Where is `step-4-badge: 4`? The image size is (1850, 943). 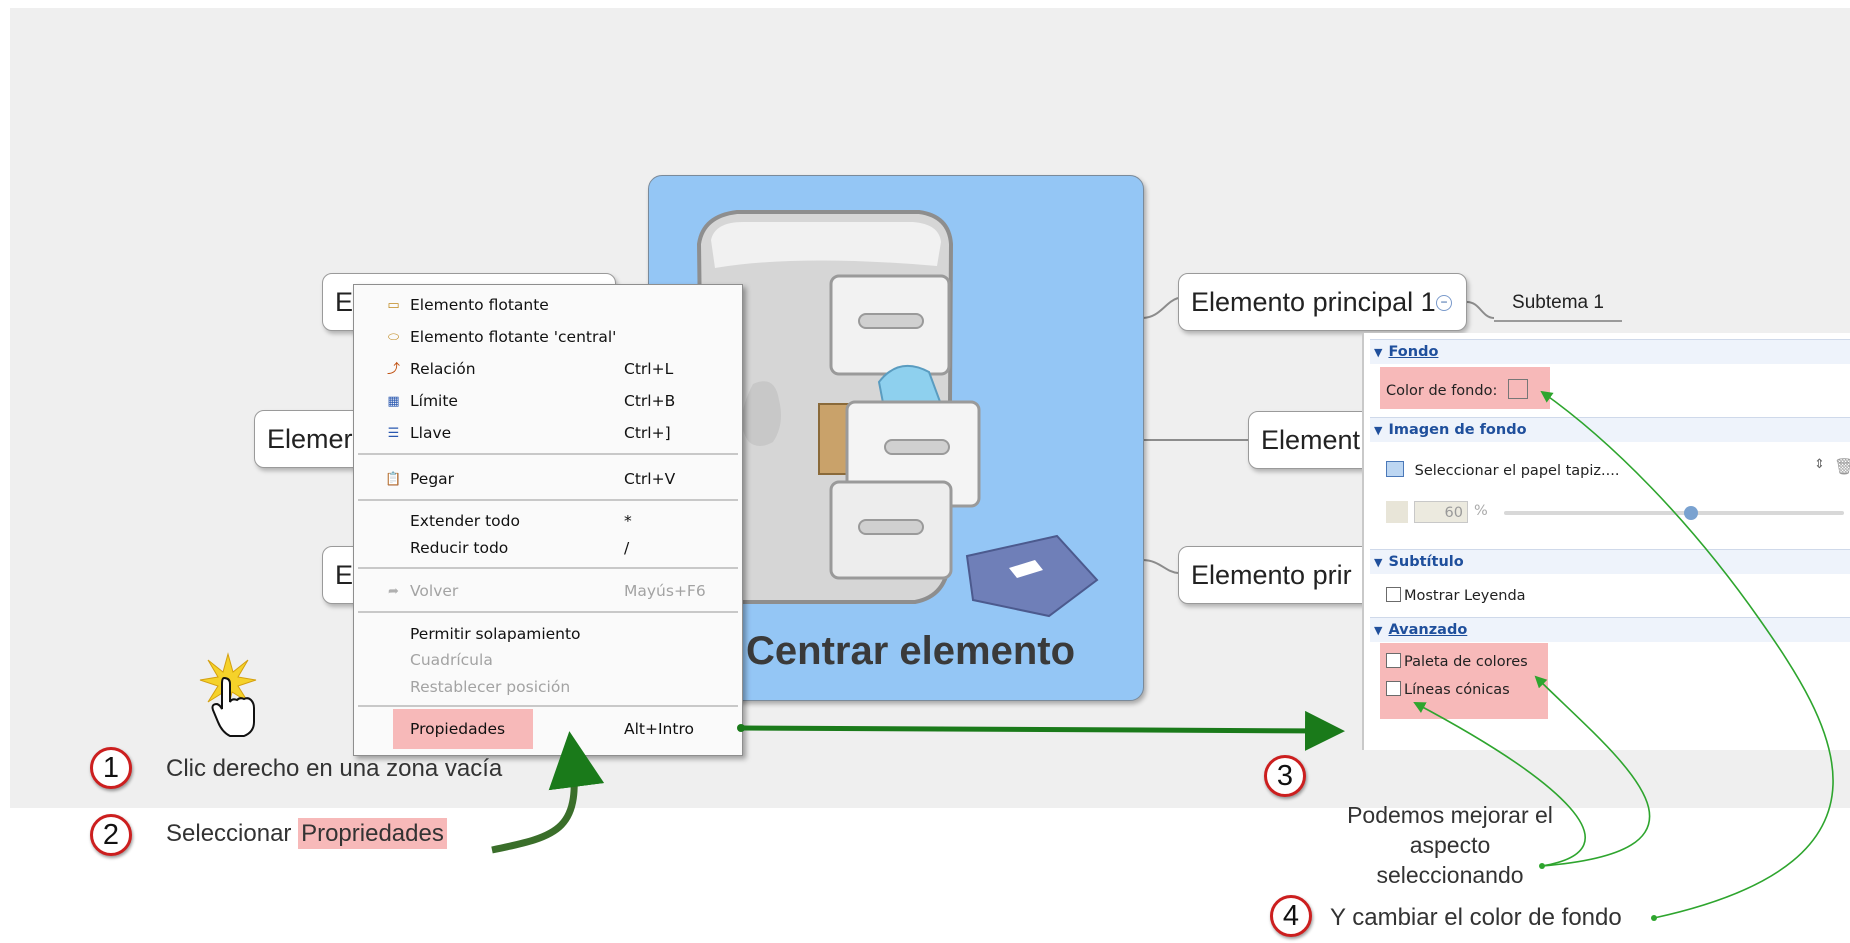
step-4-badge: 4 is located at coordinates (1291, 916).